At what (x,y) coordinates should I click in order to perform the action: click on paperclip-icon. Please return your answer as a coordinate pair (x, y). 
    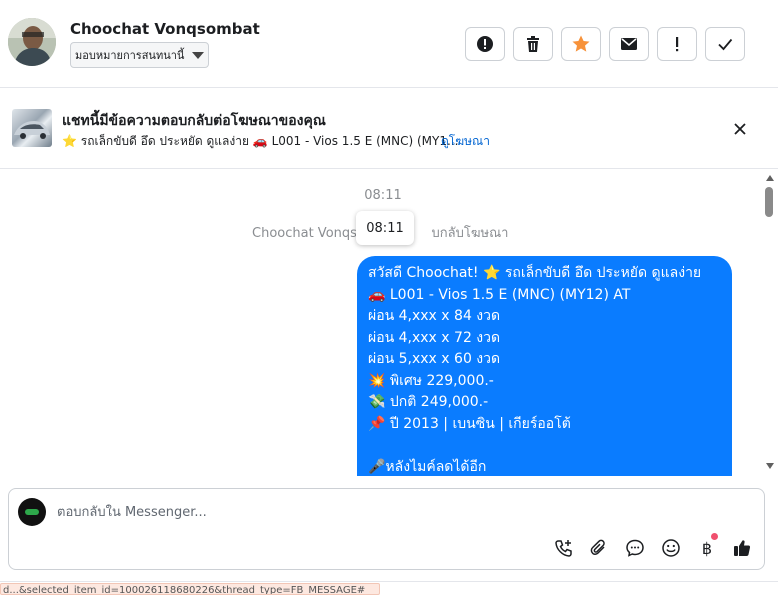
    Looking at the image, I should click on (597, 547).